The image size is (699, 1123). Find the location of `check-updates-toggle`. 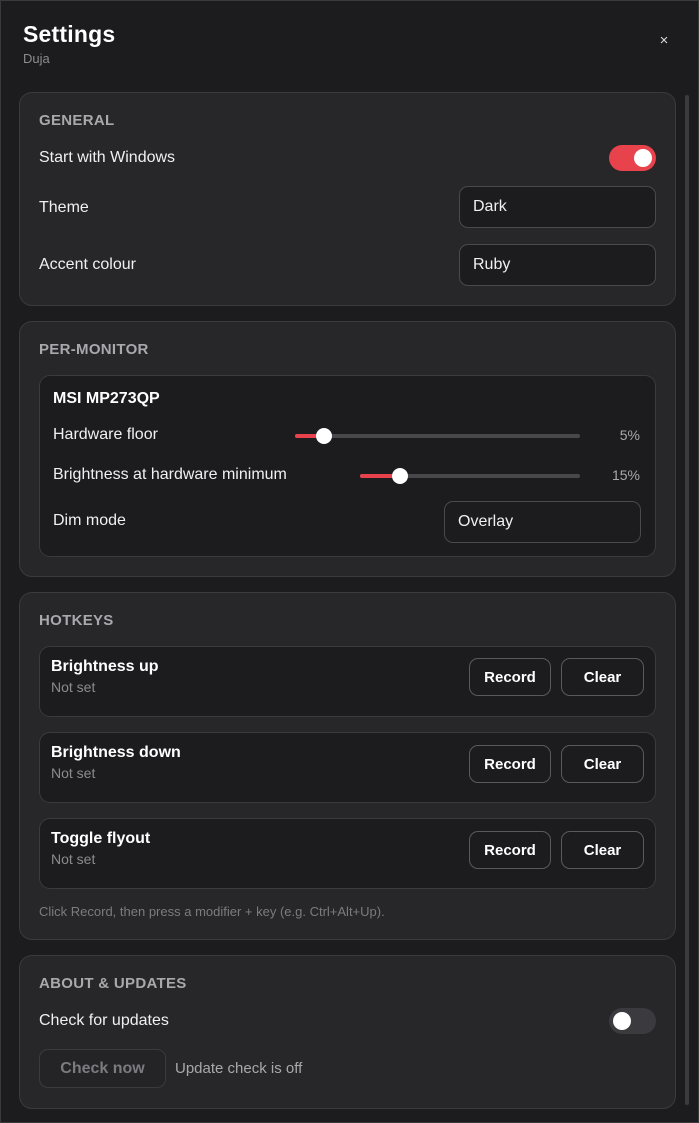

check-updates-toggle is located at coordinates (632, 1021).